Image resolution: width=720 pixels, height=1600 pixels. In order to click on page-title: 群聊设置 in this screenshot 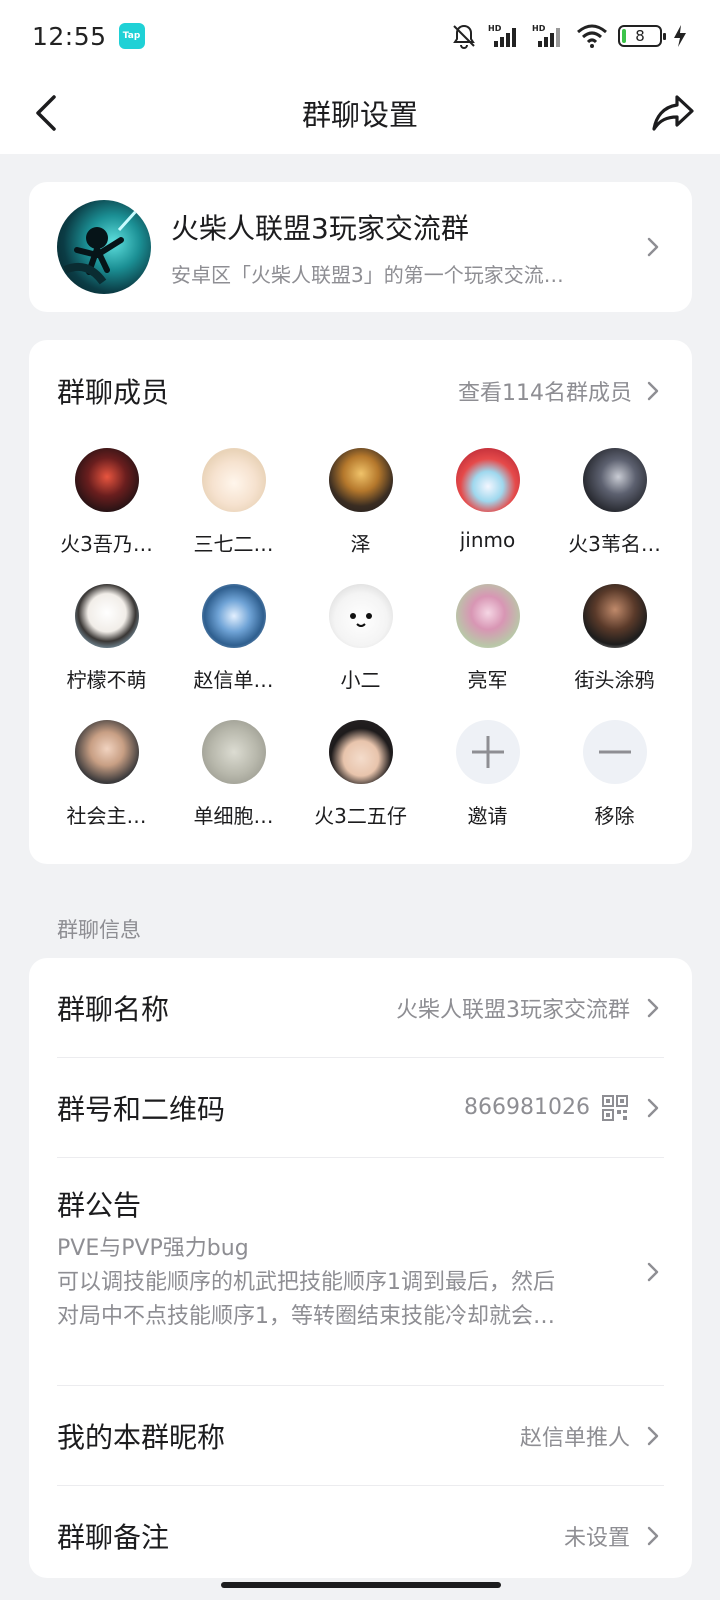, I will do `click(359, 115)`.